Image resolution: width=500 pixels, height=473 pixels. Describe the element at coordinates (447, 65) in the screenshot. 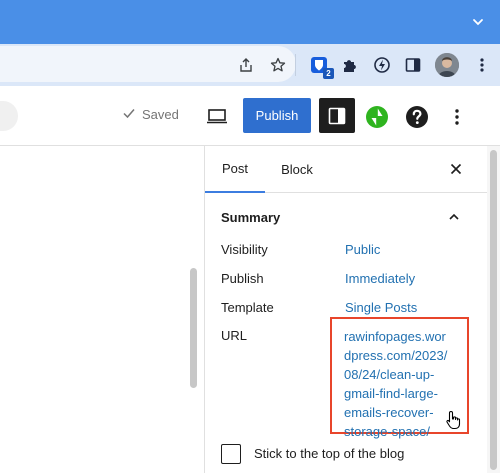

I see `profile-avatar` at that location.